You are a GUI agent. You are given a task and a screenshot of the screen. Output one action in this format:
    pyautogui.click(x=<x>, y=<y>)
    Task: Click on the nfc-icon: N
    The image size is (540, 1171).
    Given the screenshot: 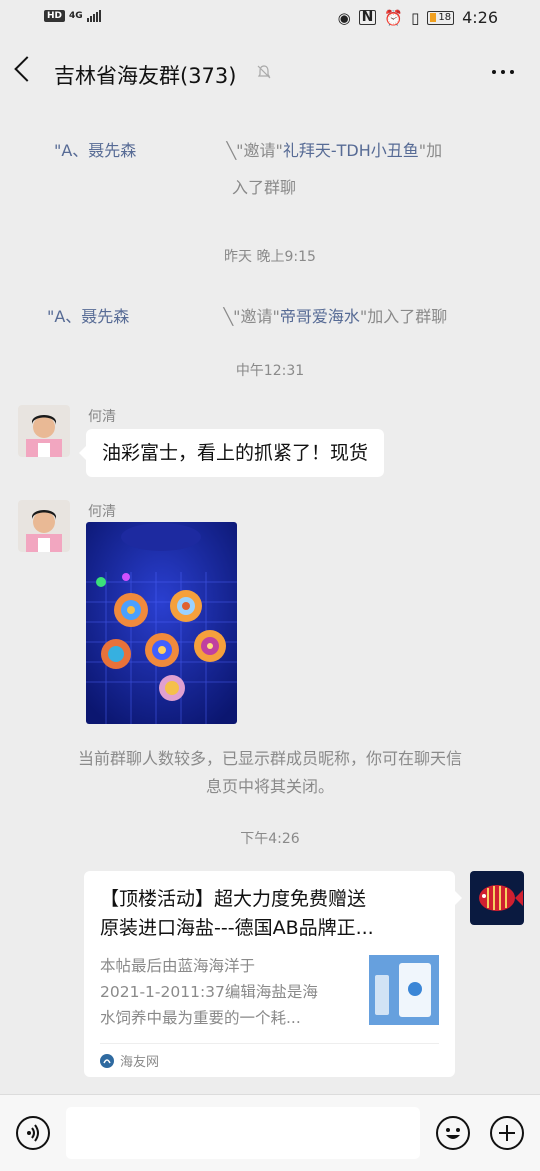 What is the action you would take?
    pyautogui.click(x=367, y=17)
    